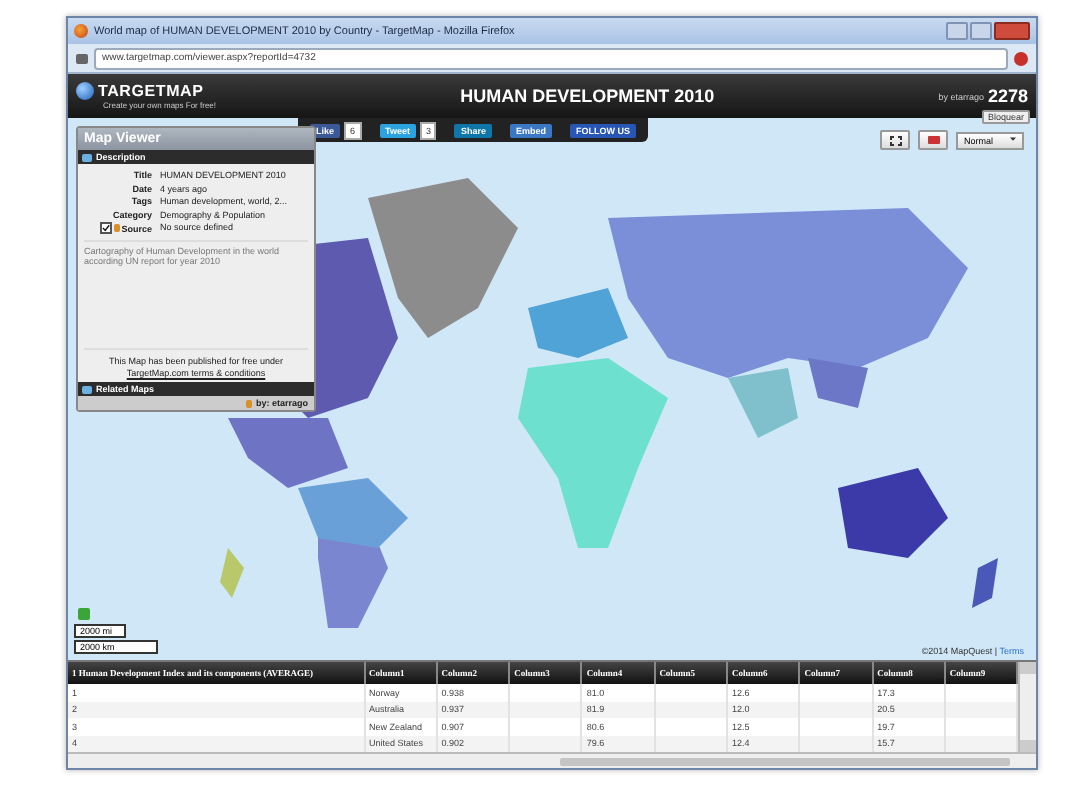 The height and width of the screenshot is (802, 1084). I want to click on caret-icon, so click(1013, 138).